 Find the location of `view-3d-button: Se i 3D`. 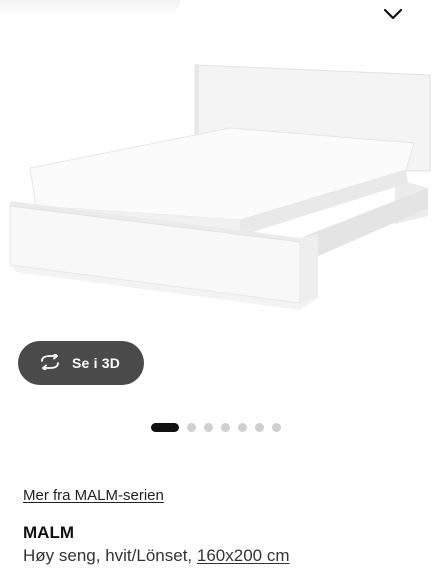

view-3d-button: Se i 3D is located at coordinates (81, 363).